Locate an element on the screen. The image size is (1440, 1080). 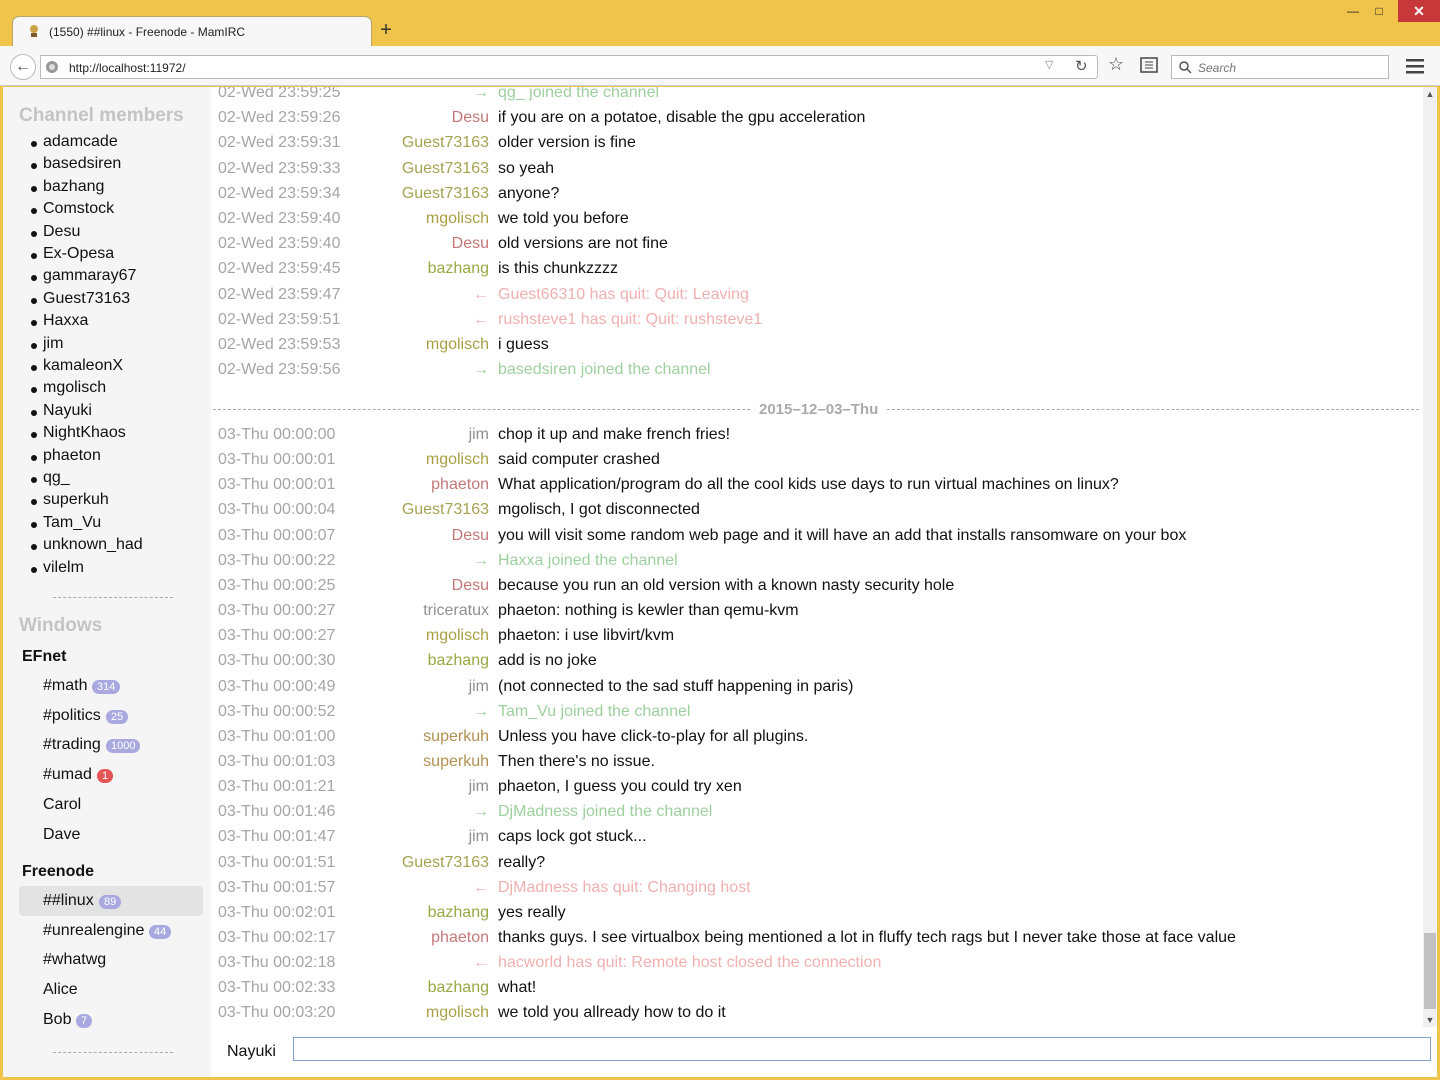
member-item: vilelm is located at coordinates (63, 568).